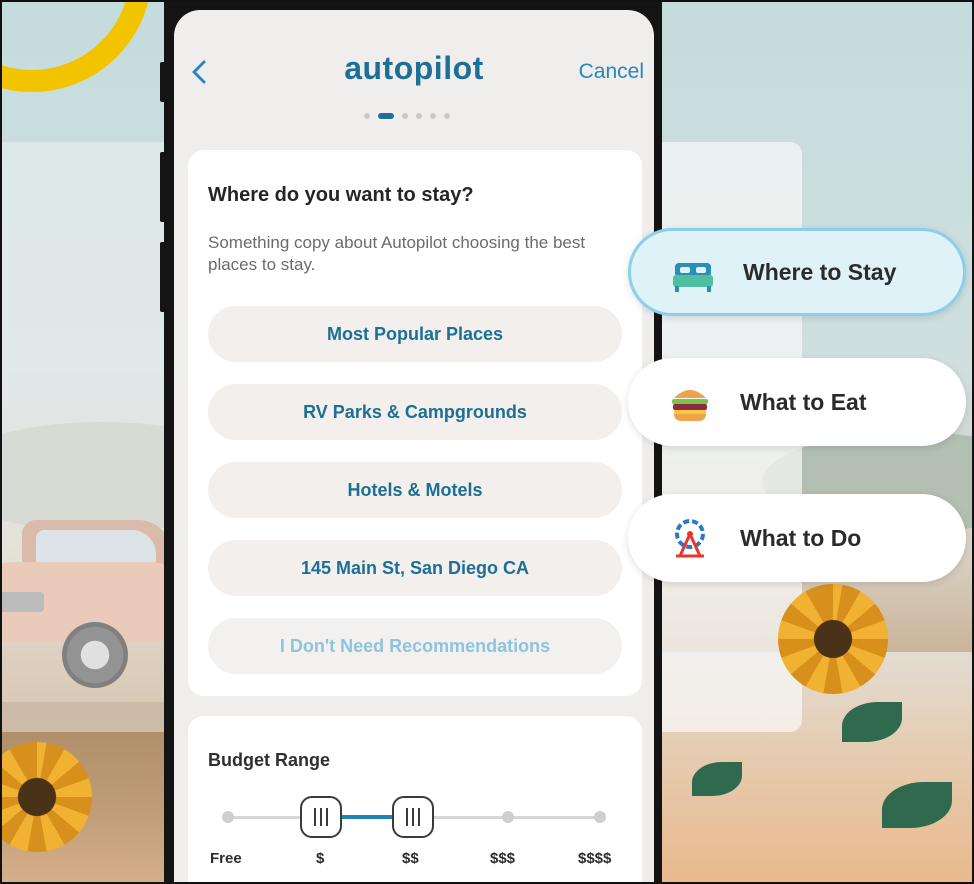  I want to click on category-where-to-stay: Where to Stay, so click(797, 272).